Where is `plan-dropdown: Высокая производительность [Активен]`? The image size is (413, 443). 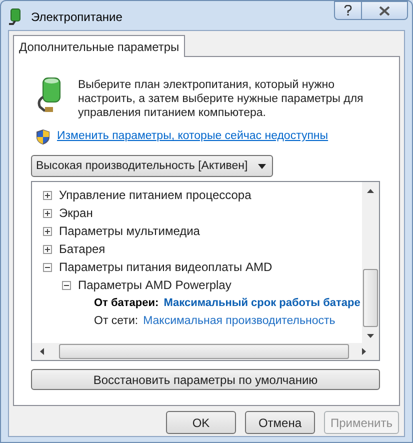
plan-dropdown: Высокая производительность [Активен] is located at coordinates (152, 166).